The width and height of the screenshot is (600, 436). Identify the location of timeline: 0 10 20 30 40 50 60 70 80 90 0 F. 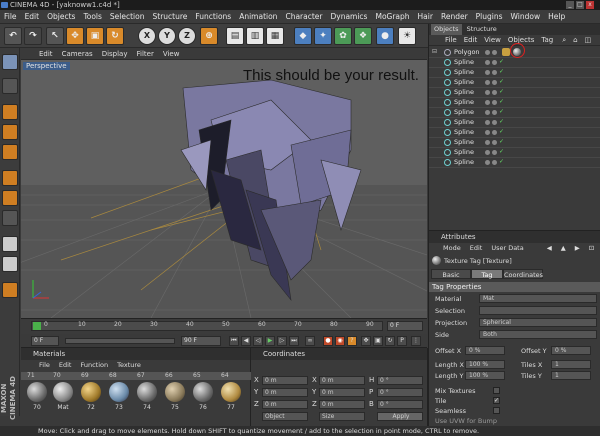
(224, 326).